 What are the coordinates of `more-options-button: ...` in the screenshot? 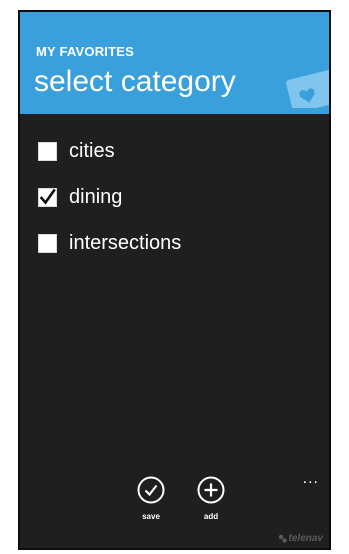 It's located at (311, 479).